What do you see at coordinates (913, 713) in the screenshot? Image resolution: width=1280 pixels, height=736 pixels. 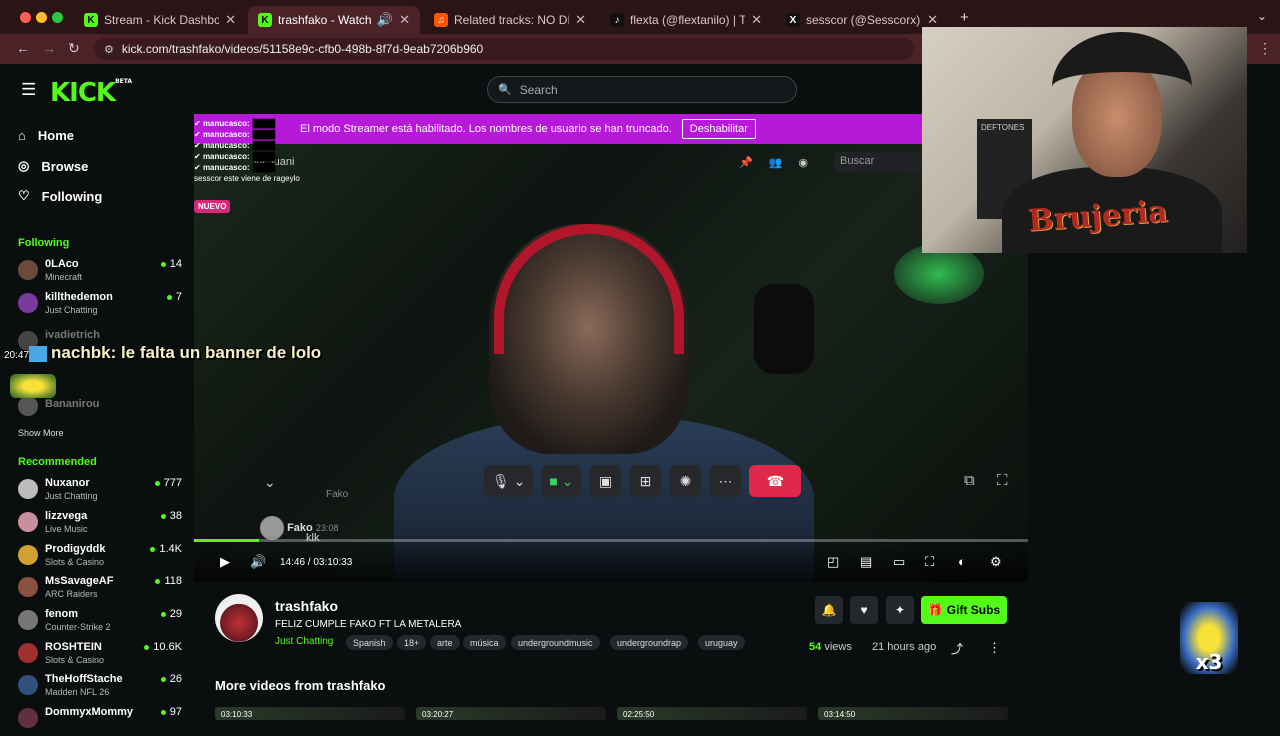 I see `video-thumbnail: 03:14:50` at bounding box center [913, 713].